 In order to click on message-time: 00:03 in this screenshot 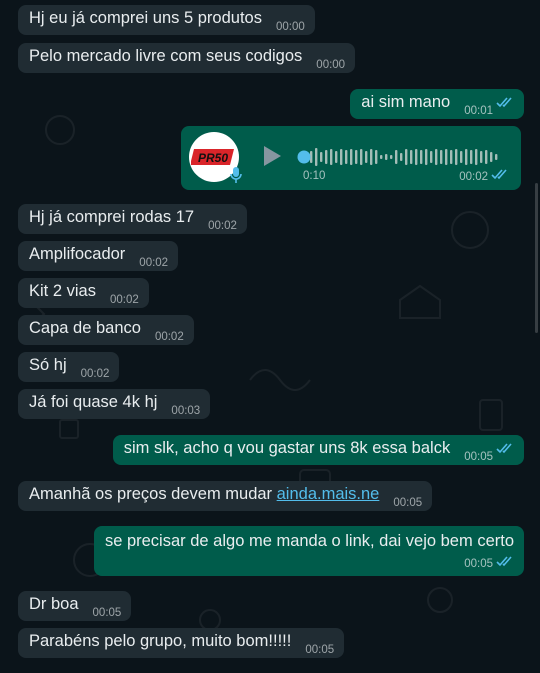, I will do `click(186, 411)`.